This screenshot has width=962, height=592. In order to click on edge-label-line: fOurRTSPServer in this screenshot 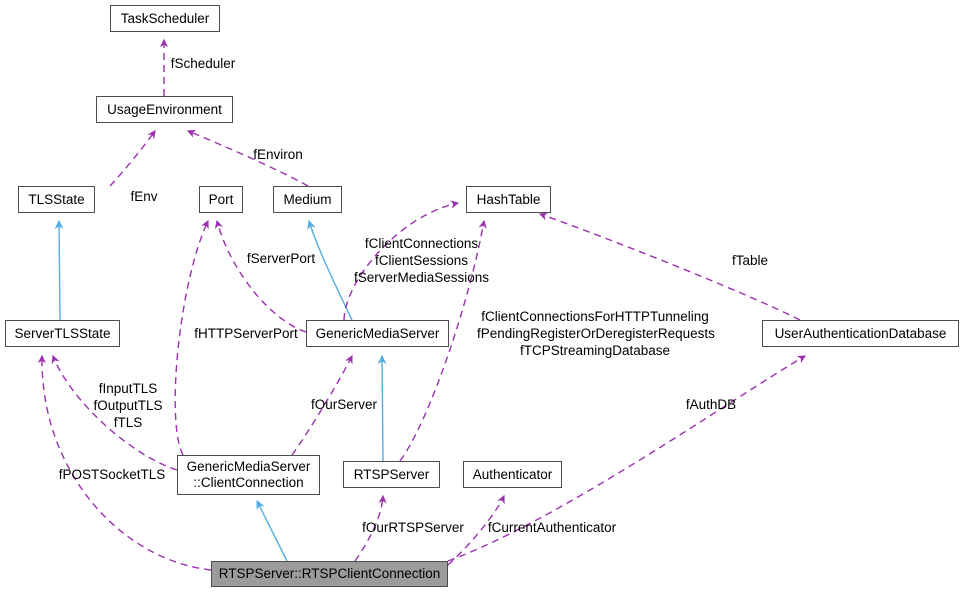, I will do `click(413, 527)`.